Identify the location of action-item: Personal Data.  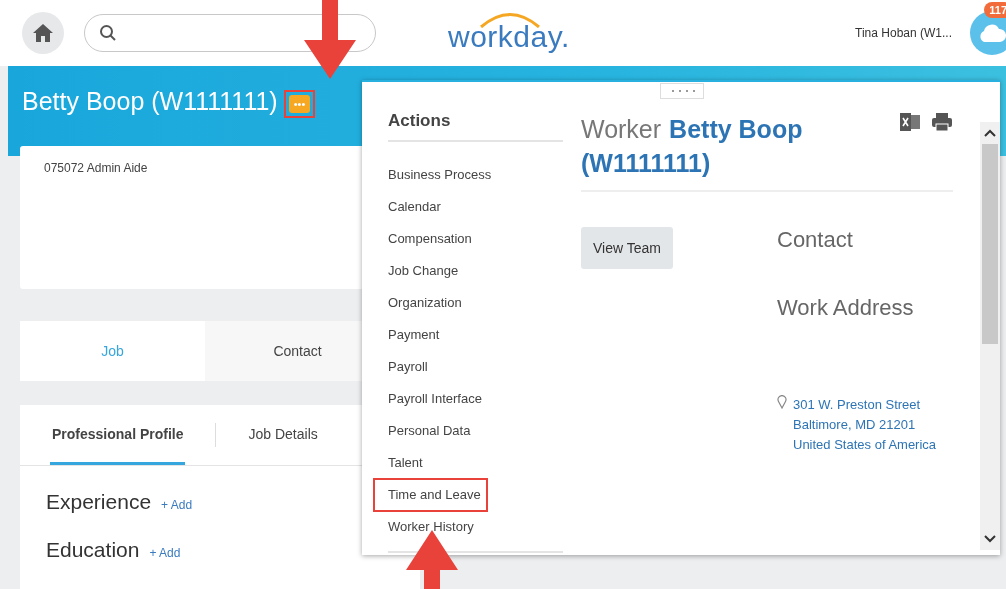
(429, 431).